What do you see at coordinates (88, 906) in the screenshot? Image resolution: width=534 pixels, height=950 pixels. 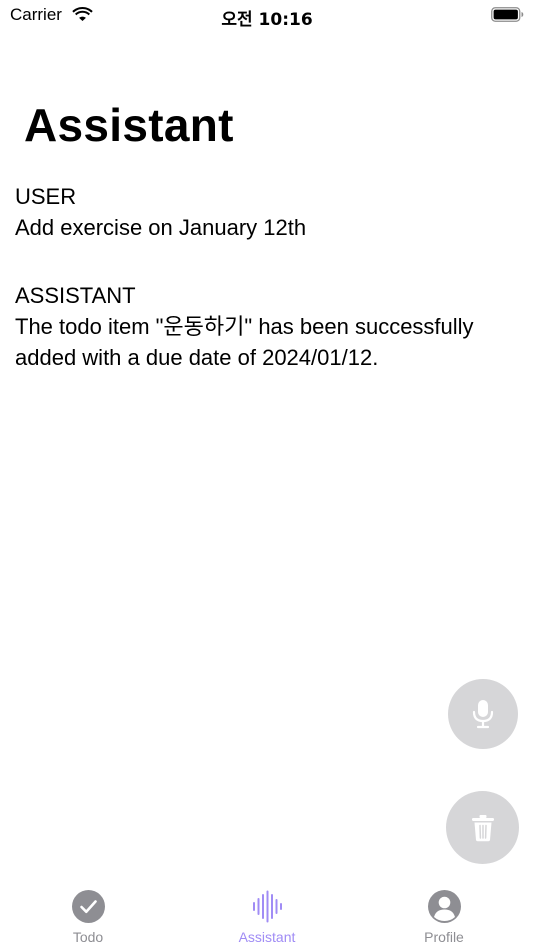 I see `checkmark-circle-icon` at bounding box center [88, 906].